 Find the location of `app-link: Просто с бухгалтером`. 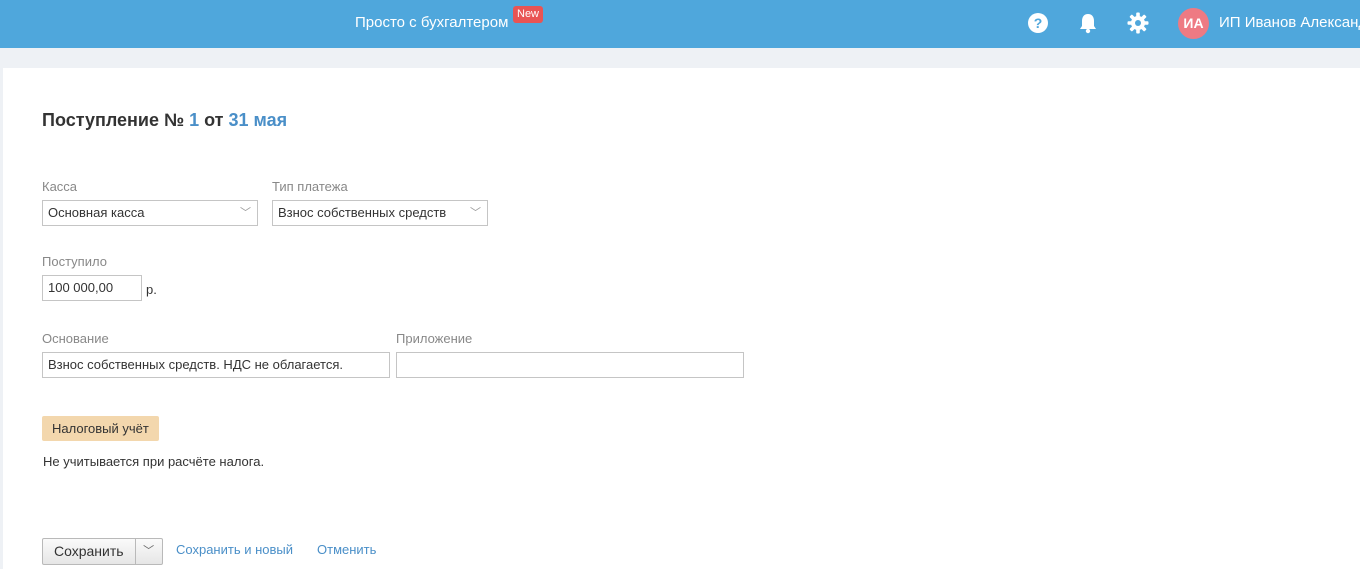

app-link: Просто с бухгалтером is located at coordinates (431, 22).